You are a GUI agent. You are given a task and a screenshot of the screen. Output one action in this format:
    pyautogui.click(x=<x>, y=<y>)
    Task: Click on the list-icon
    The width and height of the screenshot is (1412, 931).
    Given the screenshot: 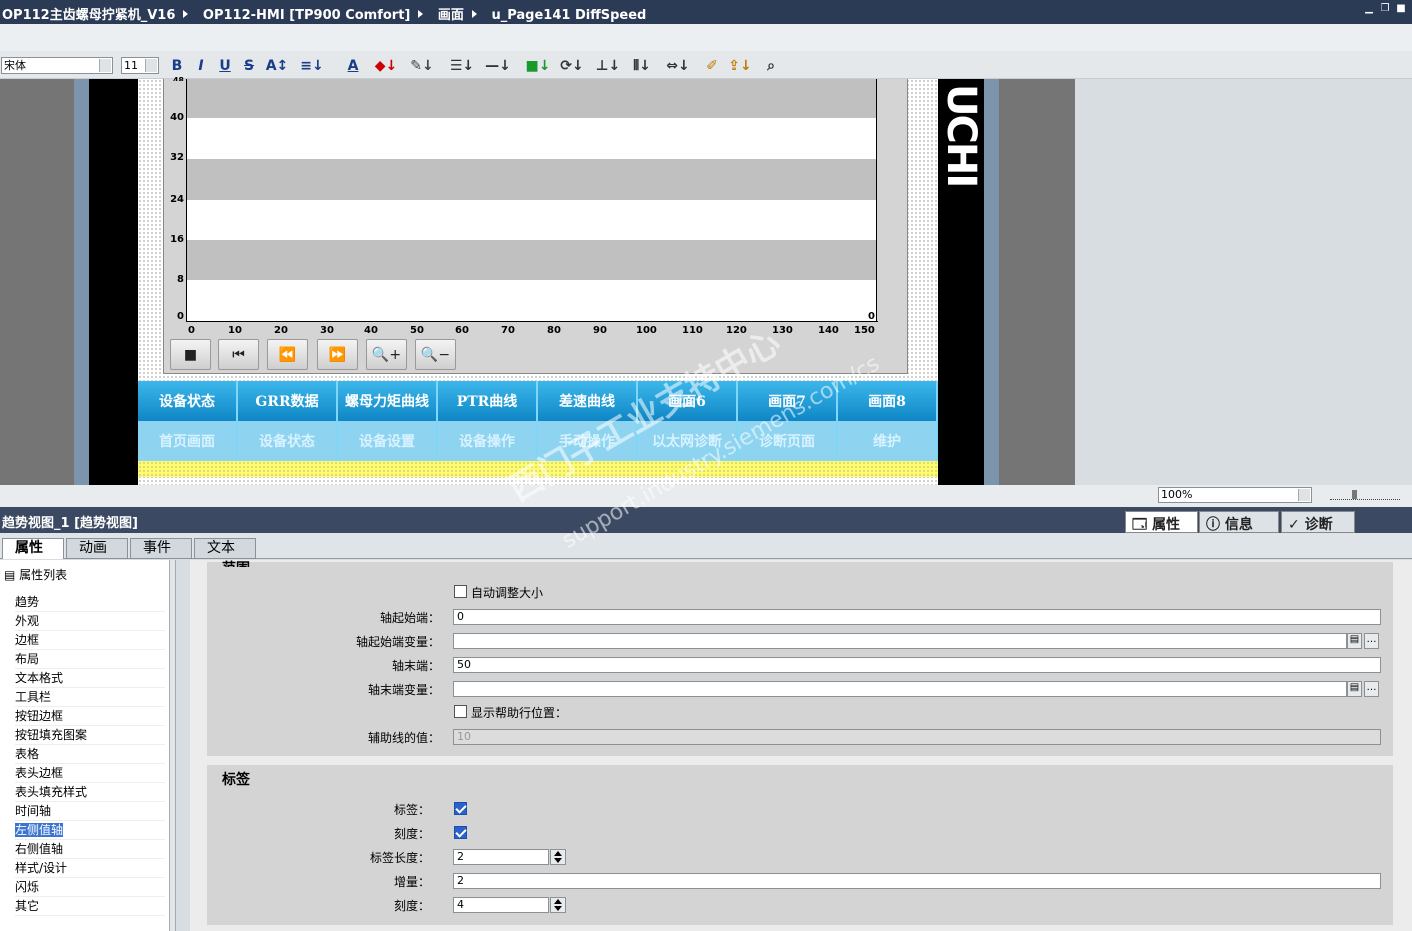 What is the action you would take?
    pyautogui.click(x=105, y=65)
    